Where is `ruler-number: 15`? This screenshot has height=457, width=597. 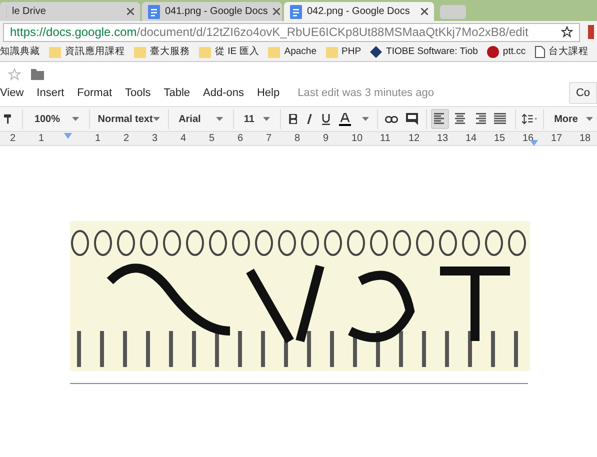
ruler-number: 15 is located at coordinates (500, 138).